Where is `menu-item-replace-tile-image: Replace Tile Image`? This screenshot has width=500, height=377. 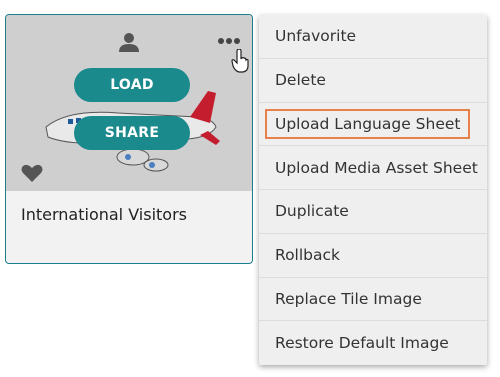 menu-item-replace-tile-image: Replace Tile Image is located at coordinates (373, 300).